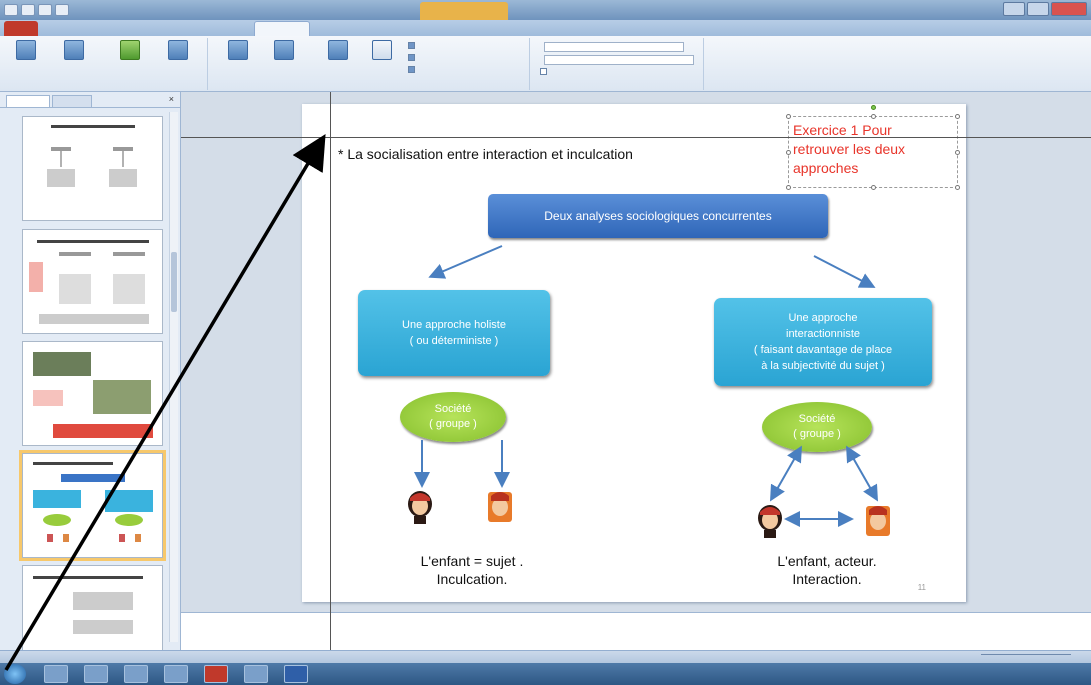  What do you see at coordinates (21, 28) in the screenshot?
I see `tab-file` at bounding box center [21, 28].